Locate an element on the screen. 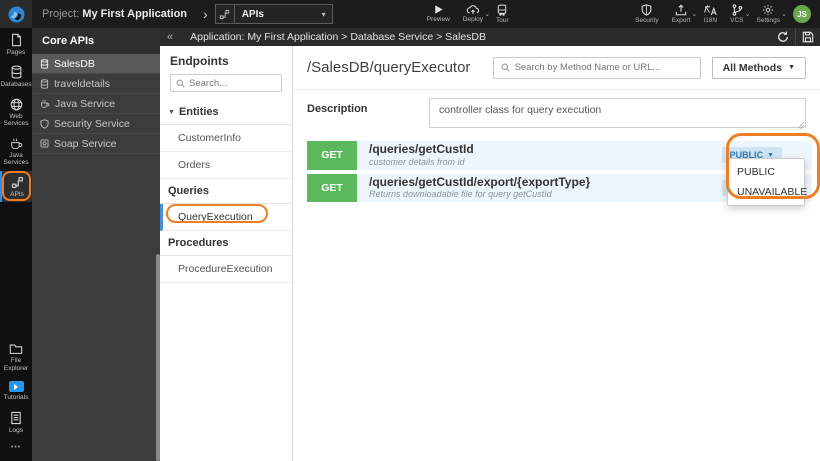 This screenshot has height=461, width=820. wavemaker-logo-icon is located at coordinates (16, 14).